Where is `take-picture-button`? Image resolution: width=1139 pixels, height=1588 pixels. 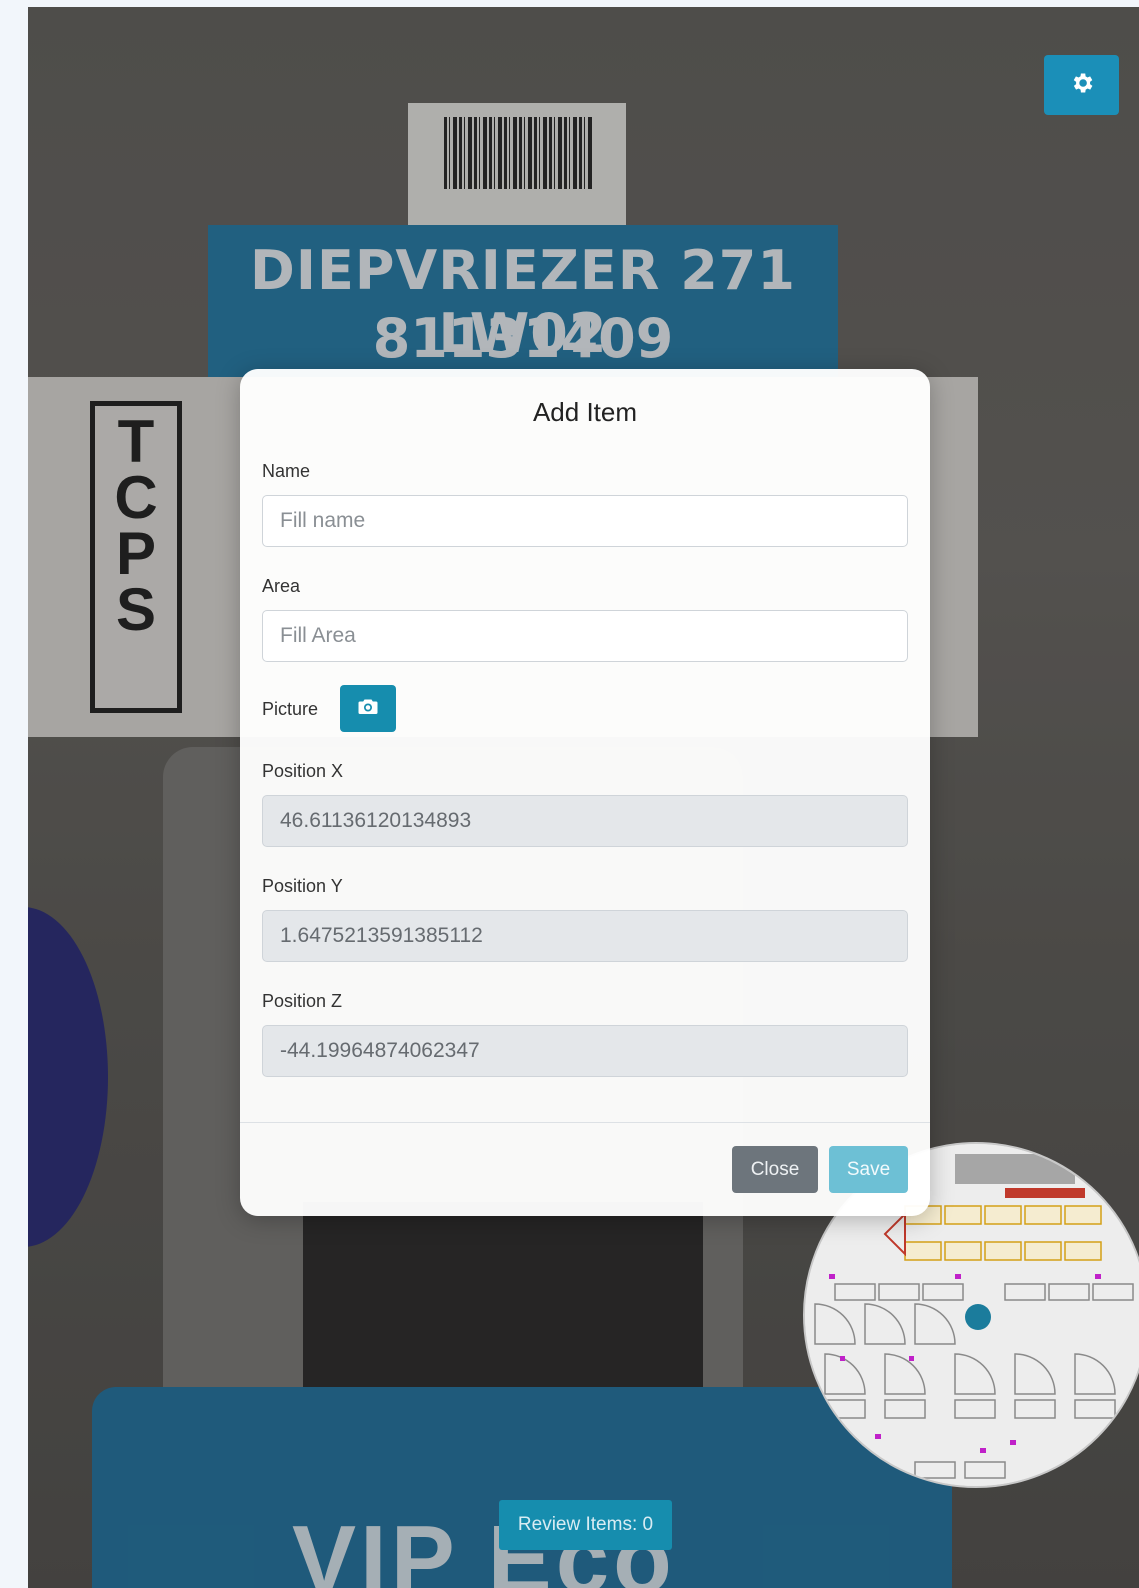 take-picture-button is located at coordinates (368, 708).